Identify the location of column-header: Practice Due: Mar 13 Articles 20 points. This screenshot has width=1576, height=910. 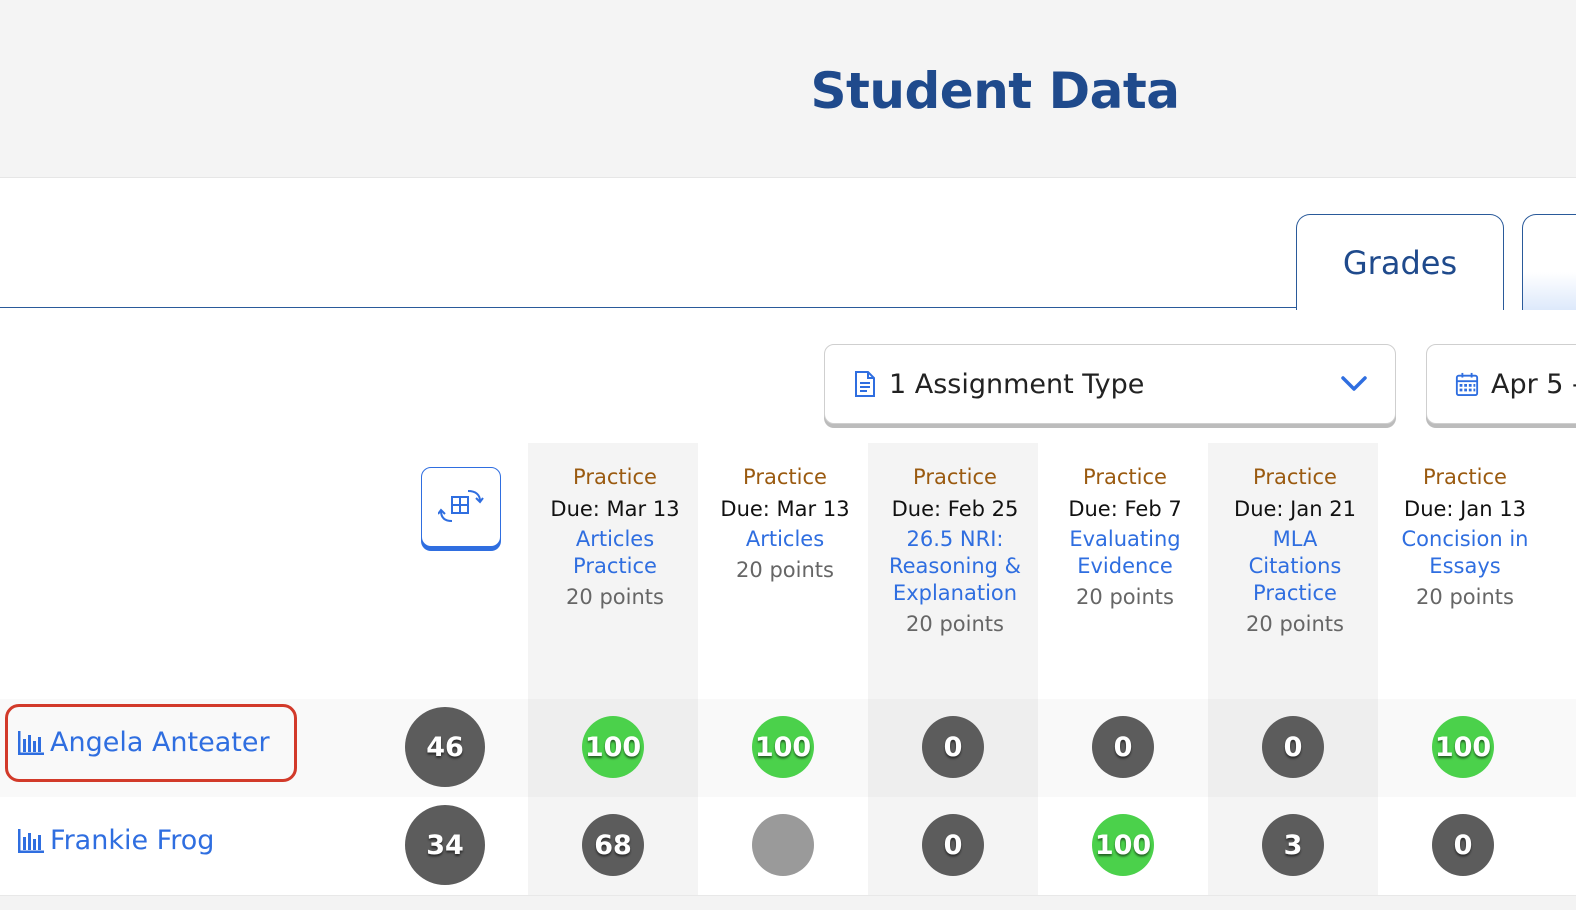
(785, 524).